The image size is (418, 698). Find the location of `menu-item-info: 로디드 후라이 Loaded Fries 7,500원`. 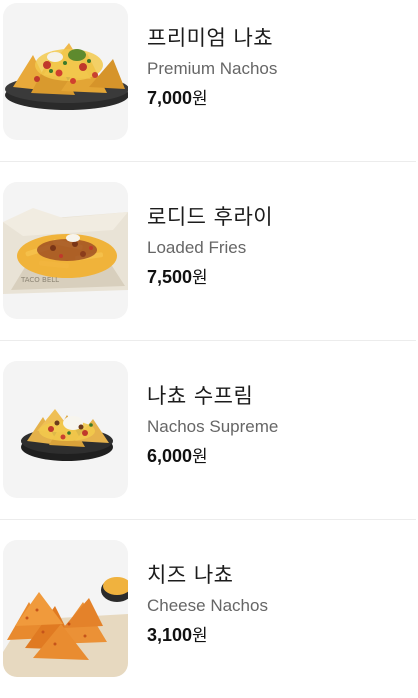

menu-item-info: 로디드 후라이 Loaded Fries 7,500원 is located at coordinates (210, 246).